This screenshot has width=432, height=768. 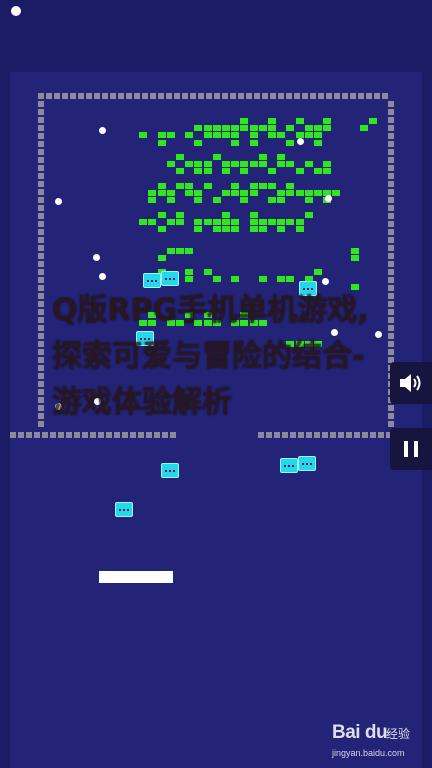 I want to click on speaker-icon, so click(x=410, y=383).